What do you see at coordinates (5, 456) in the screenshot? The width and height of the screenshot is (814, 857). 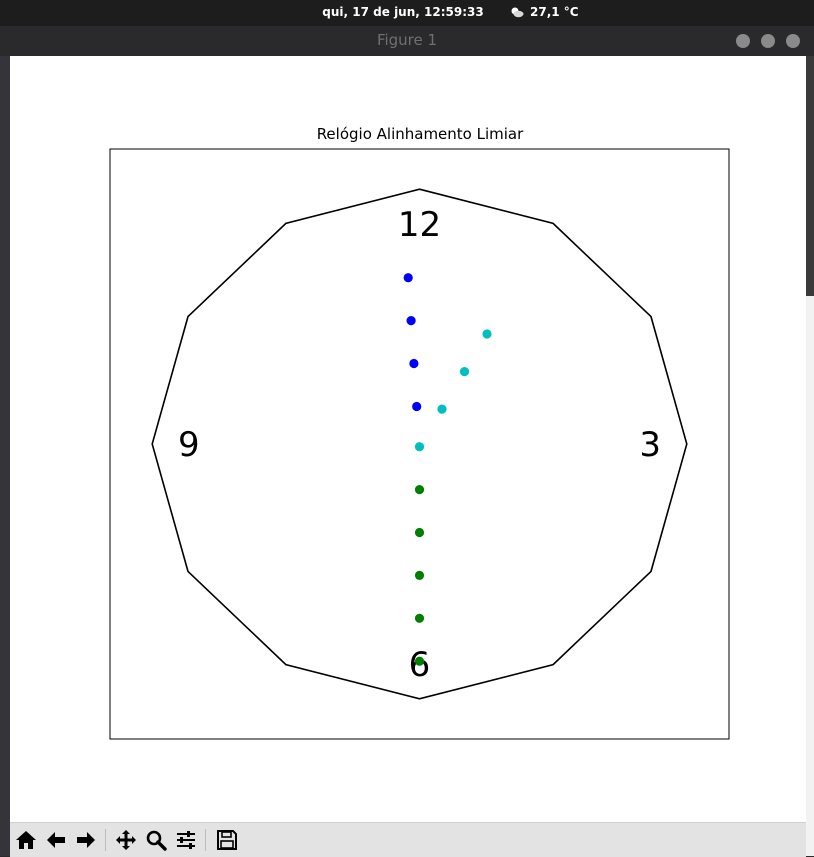 I see `background-window-left` at bounding box center [5, 456].